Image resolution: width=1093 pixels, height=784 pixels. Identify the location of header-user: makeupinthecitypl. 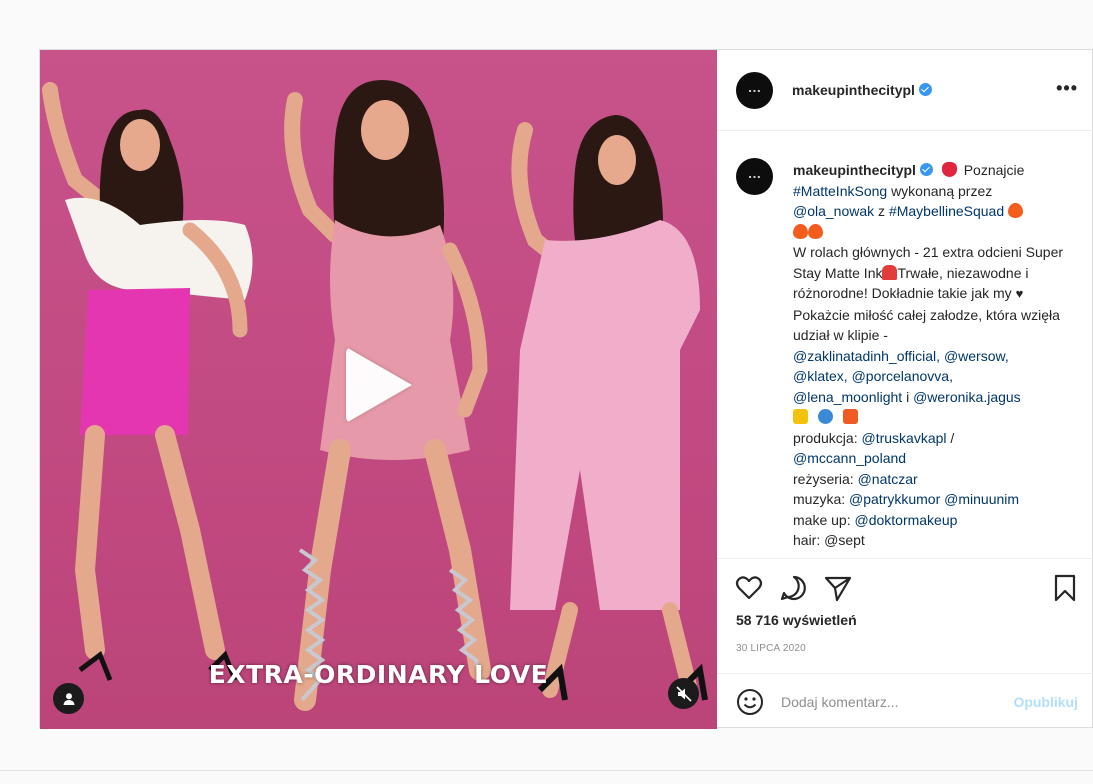
(862, 91).